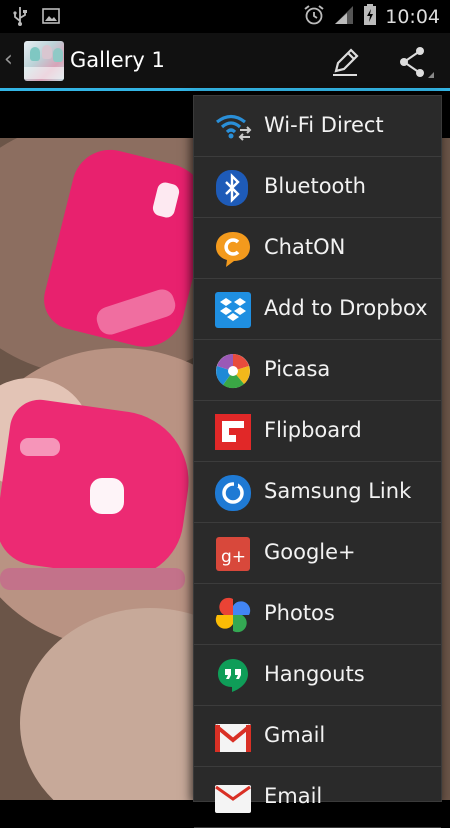 The height and width of the screenshot is (828, 450). Describe the element at coordinates (233, 249) in the screenshot. I see `chaton-icon` at that location.